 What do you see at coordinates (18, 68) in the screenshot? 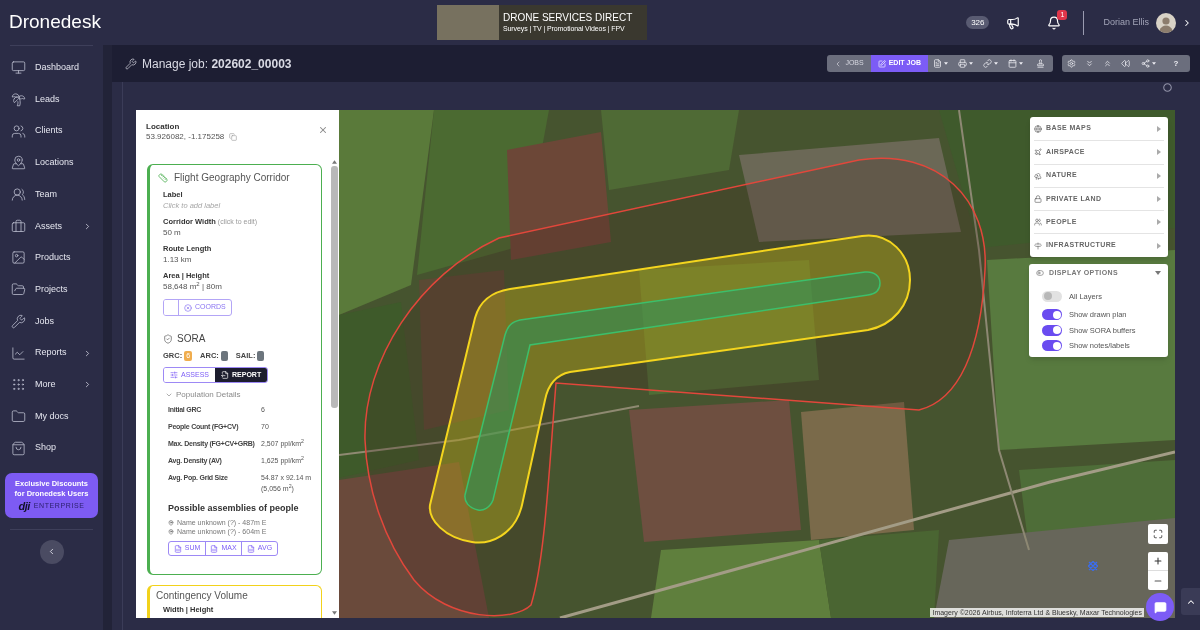
I see `monitor-icon` at bounding box center [18, 68].